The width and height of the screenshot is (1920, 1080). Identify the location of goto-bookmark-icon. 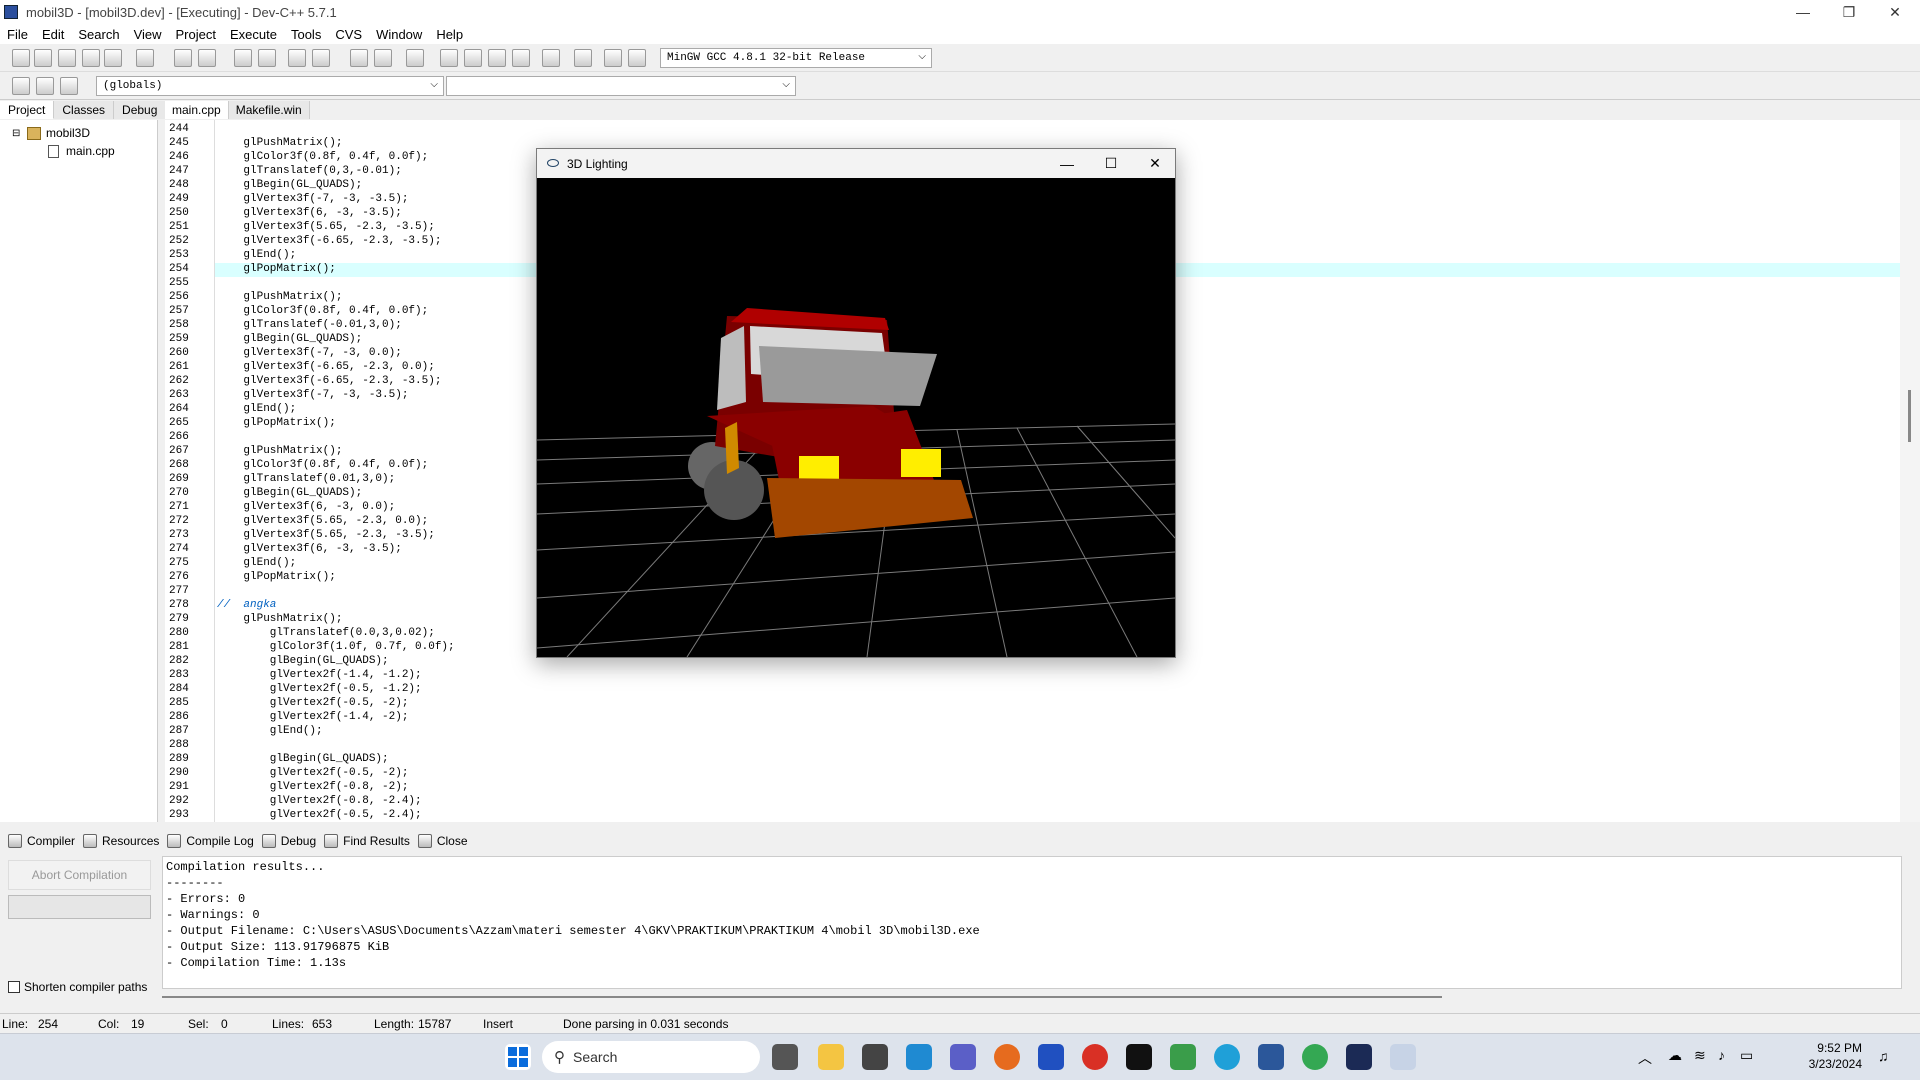
(69, 86).